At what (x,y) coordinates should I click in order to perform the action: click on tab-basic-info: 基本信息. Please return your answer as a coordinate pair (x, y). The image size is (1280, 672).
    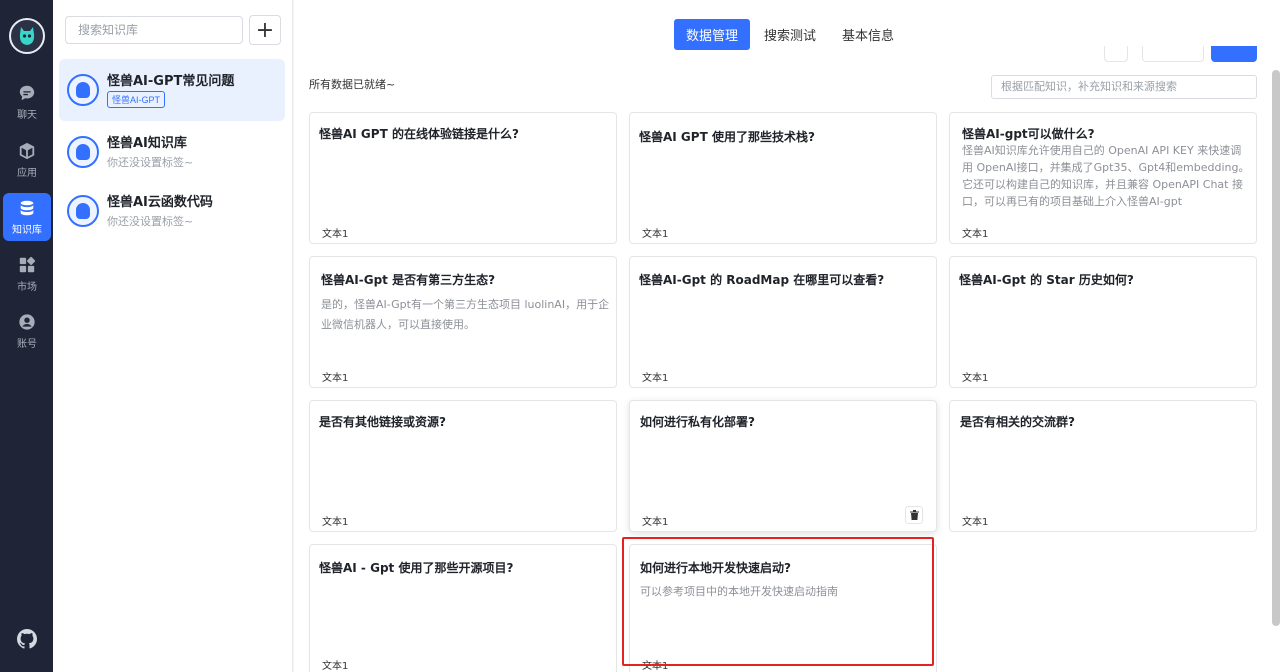
    Looking at the image, I should click on (868, 34).